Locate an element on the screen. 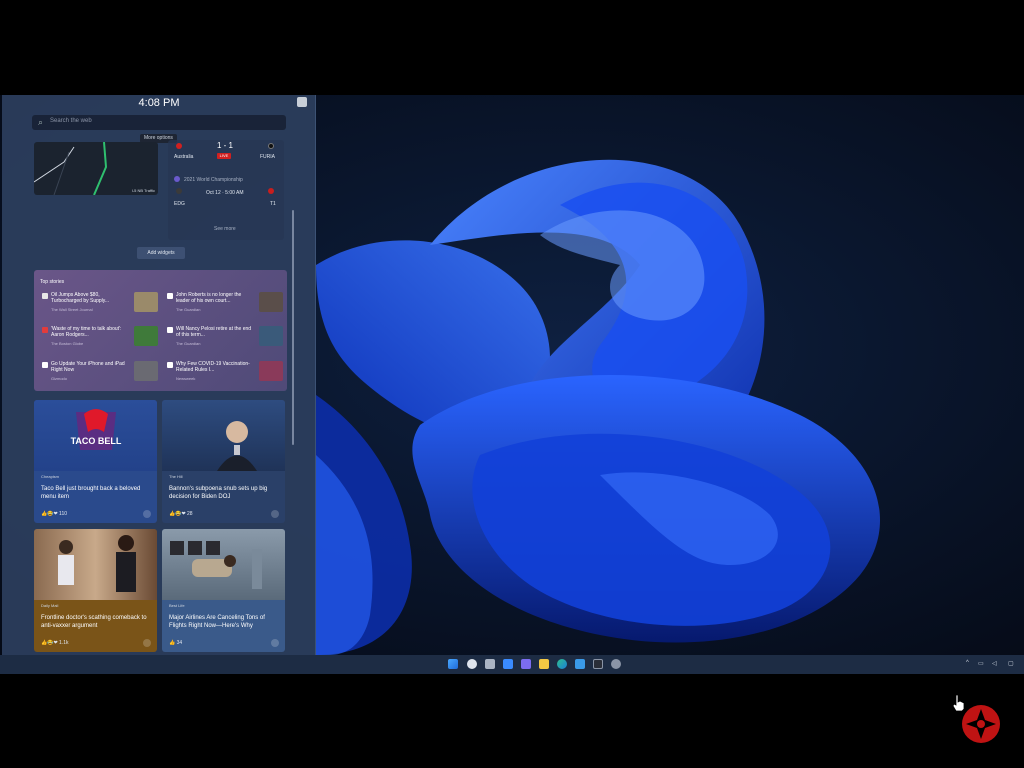 The image size is (1024, 768). news-card-source: Best Life is located at coordinates (177, 605).